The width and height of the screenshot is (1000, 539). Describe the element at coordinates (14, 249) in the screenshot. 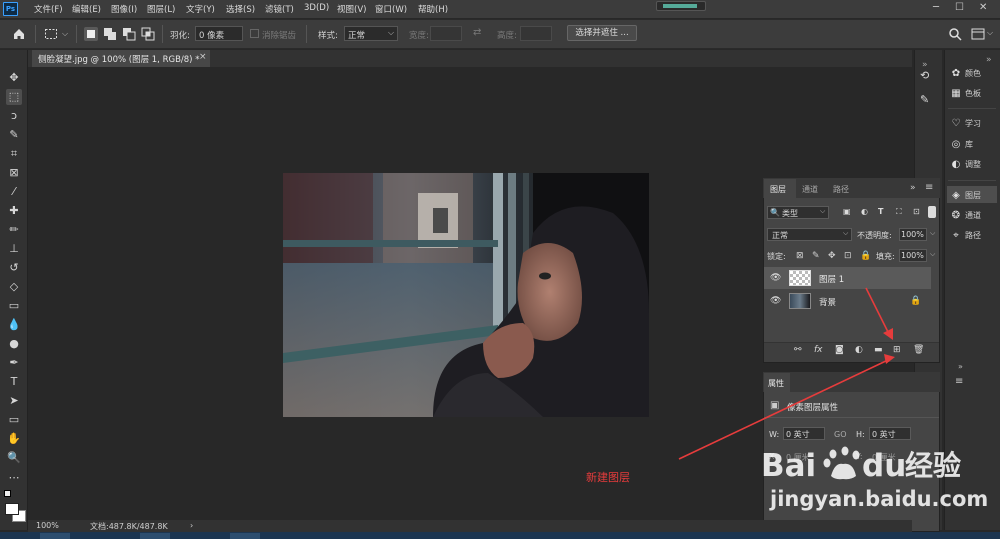

I see `clone-stamp-tool-icon: ⊥` at that location.